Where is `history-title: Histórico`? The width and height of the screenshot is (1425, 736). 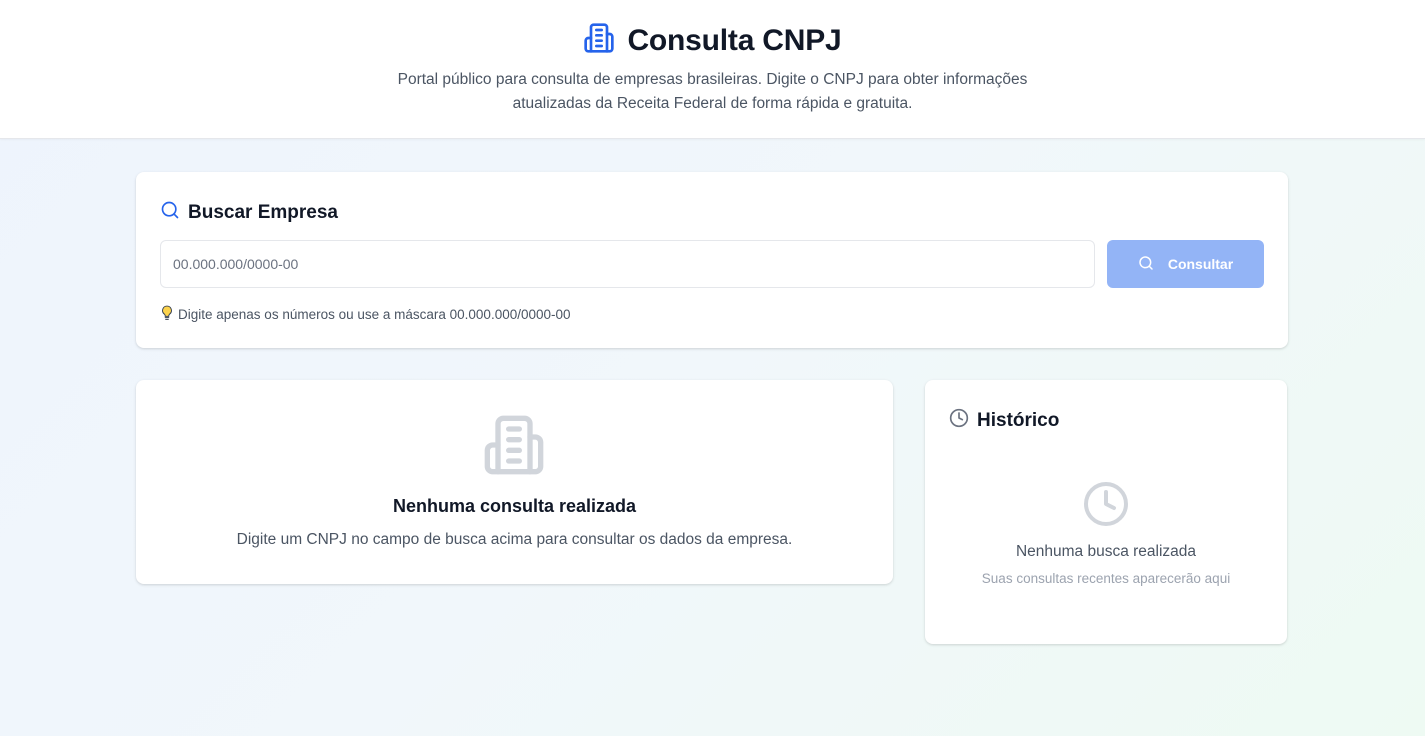 history-title: Histórico is located at coordinates (1018, 420).